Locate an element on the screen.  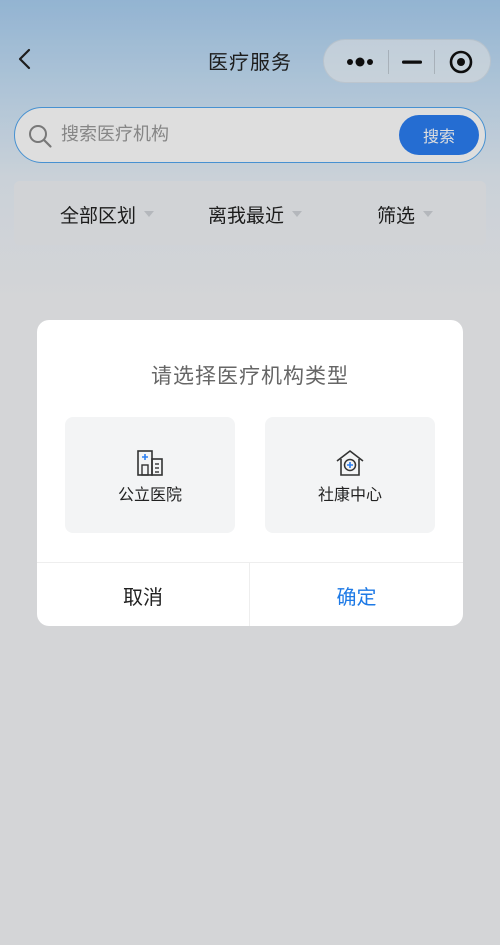
option-label: 公立医院 is located at coordinates (149, 494).